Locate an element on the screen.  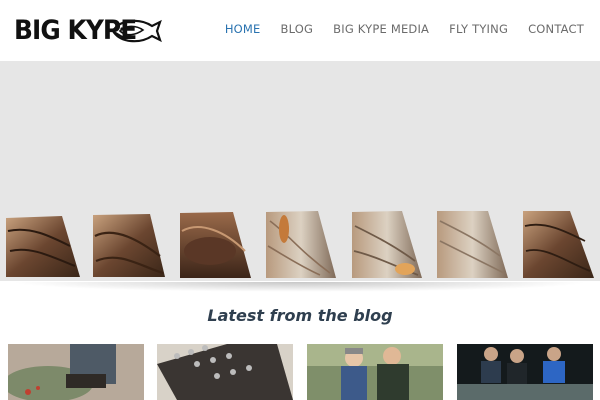
nav-contact: CONTACT is located at coordinates (556, 29).